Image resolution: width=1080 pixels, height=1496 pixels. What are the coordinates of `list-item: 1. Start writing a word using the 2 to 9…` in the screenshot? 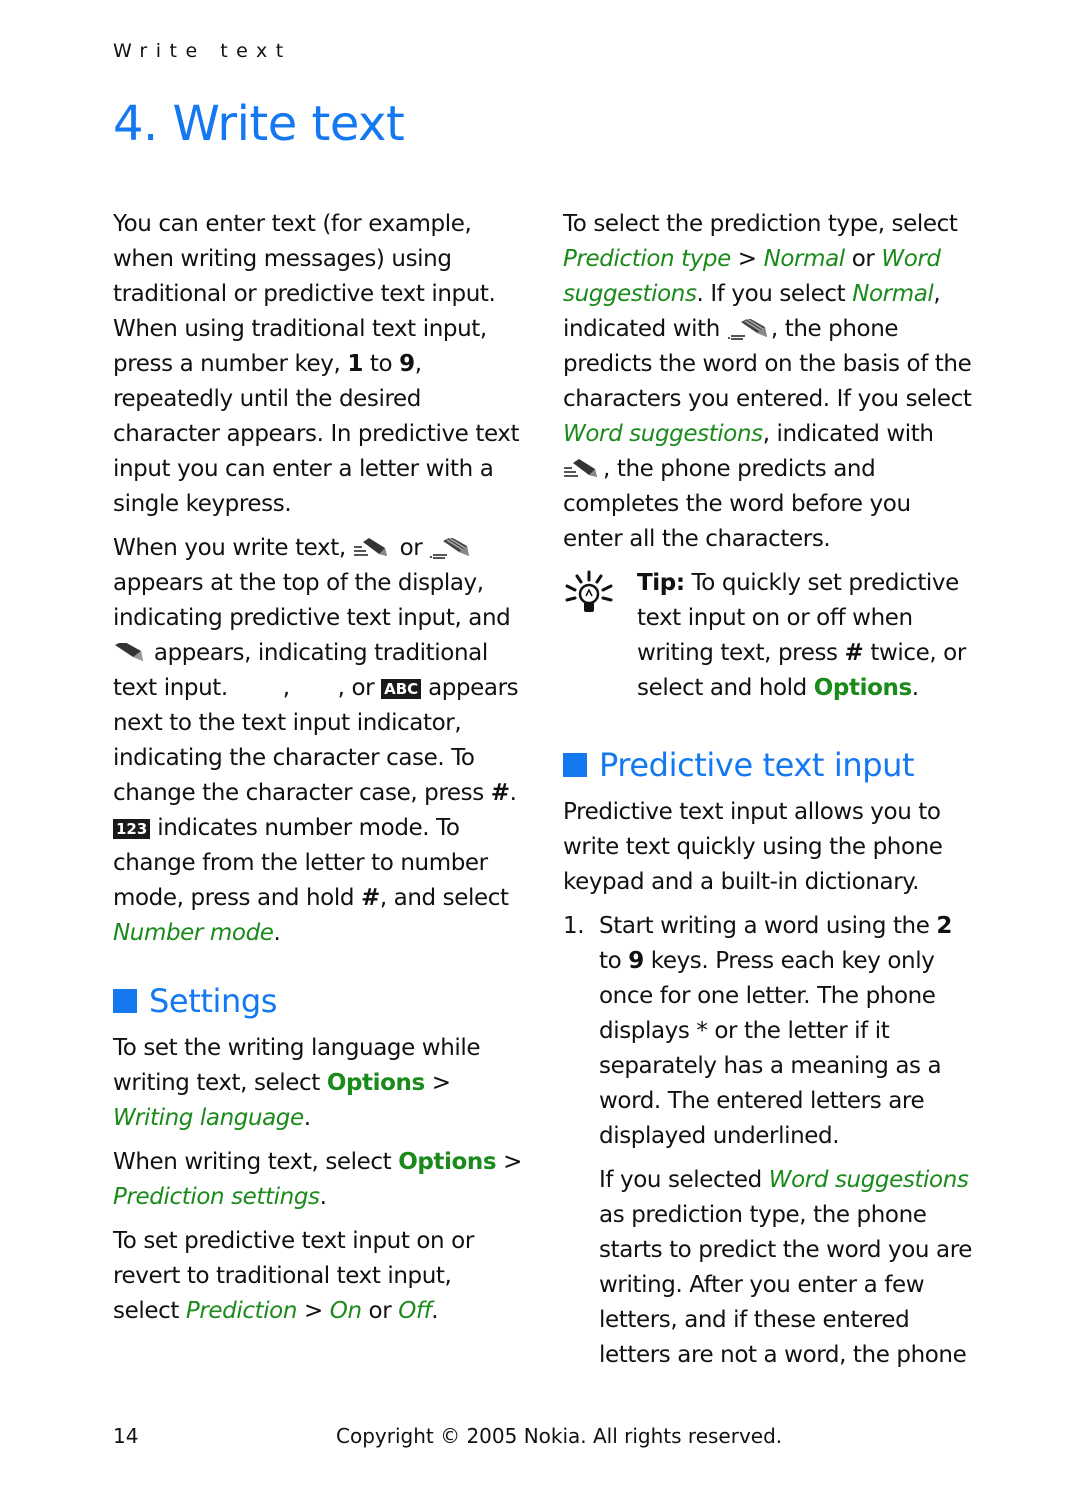 It's located at (767, 1140).